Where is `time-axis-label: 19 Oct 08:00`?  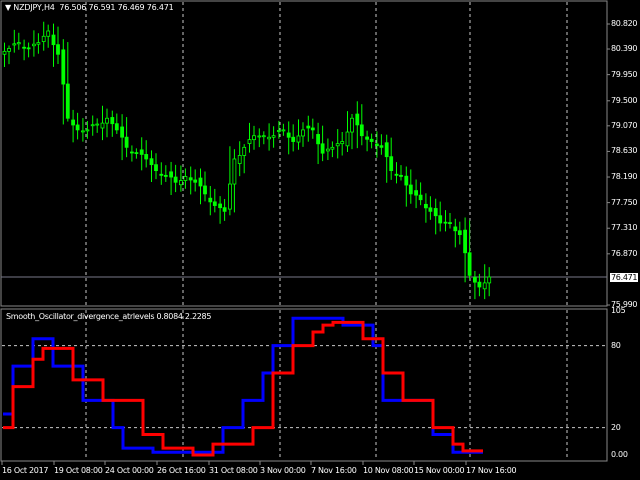 time-axis-label: 19 Oct 08:00 is located at coordinates (78, 470).